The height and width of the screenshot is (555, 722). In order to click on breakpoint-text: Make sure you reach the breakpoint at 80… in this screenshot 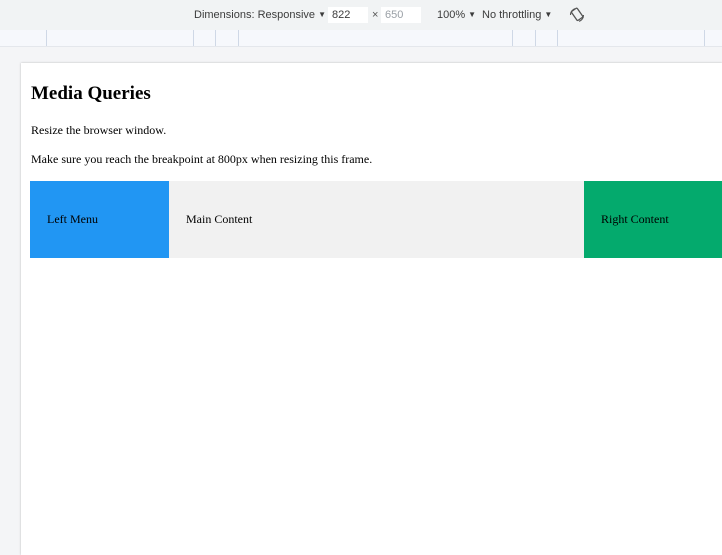, I will do `click(202, 159)`.